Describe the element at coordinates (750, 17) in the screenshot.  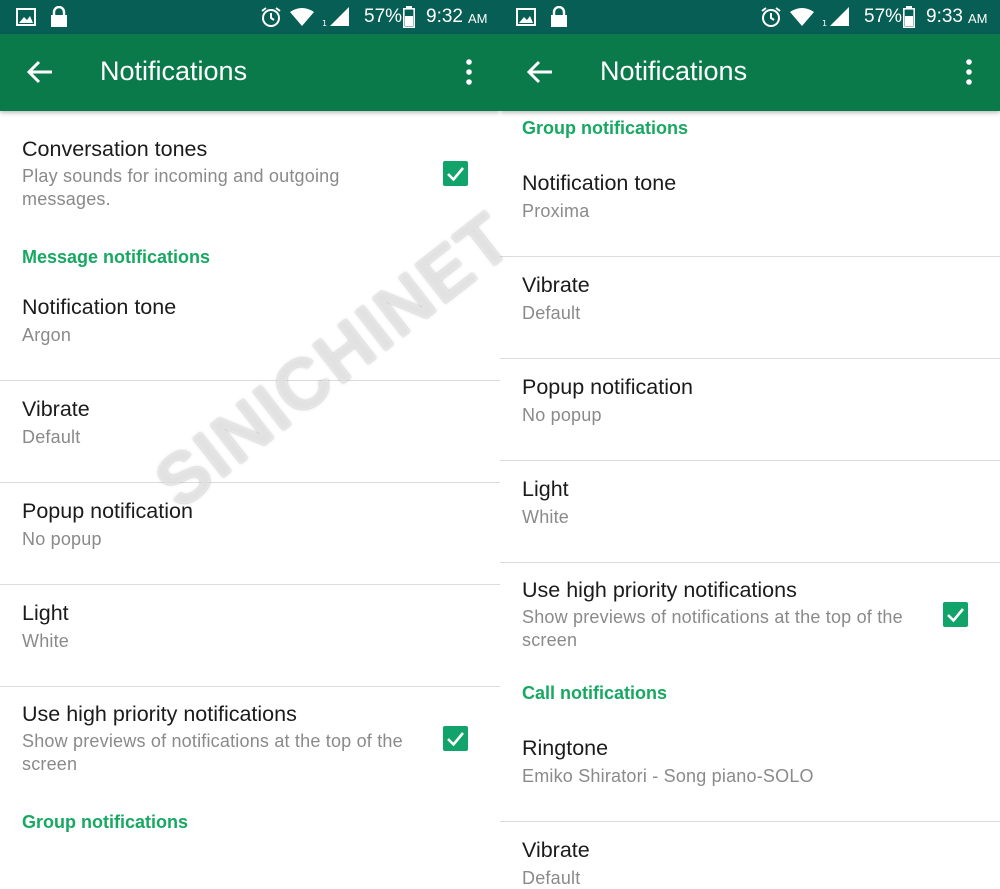
I see `status-bar: 1 57% 9:33 AM` at that location.